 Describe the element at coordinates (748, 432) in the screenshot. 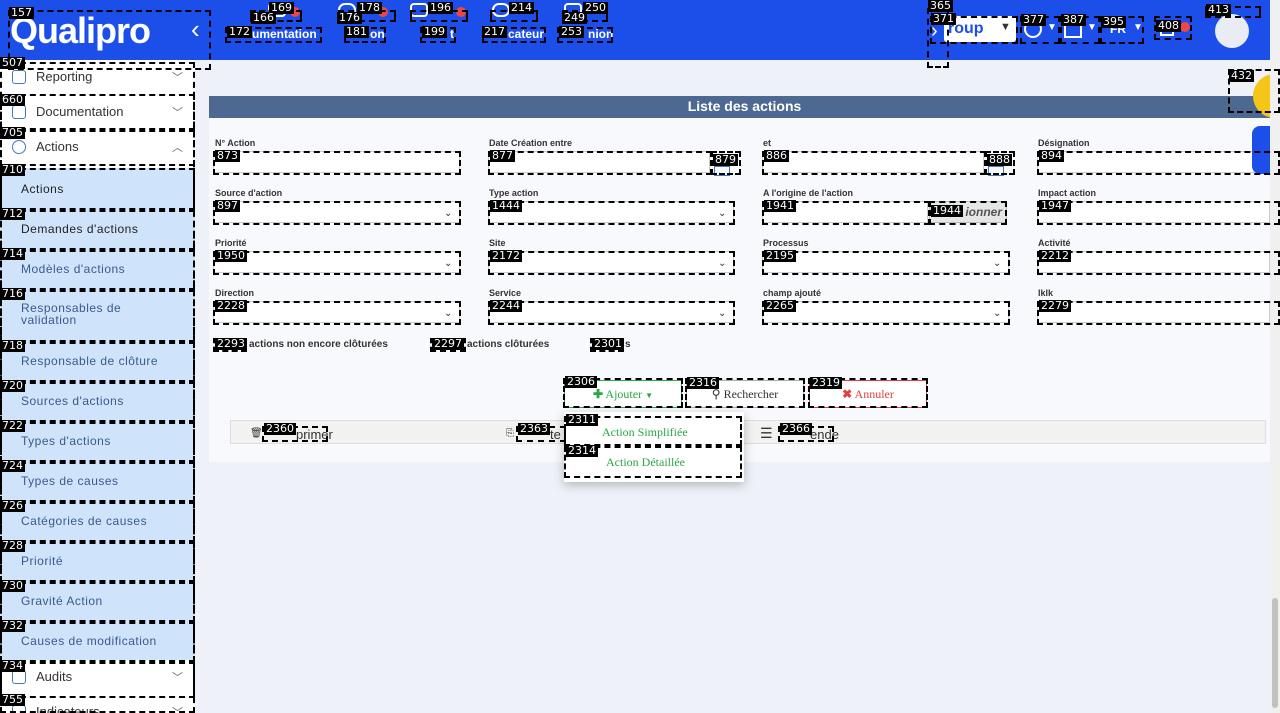

I see `table-toolbar` at that location.